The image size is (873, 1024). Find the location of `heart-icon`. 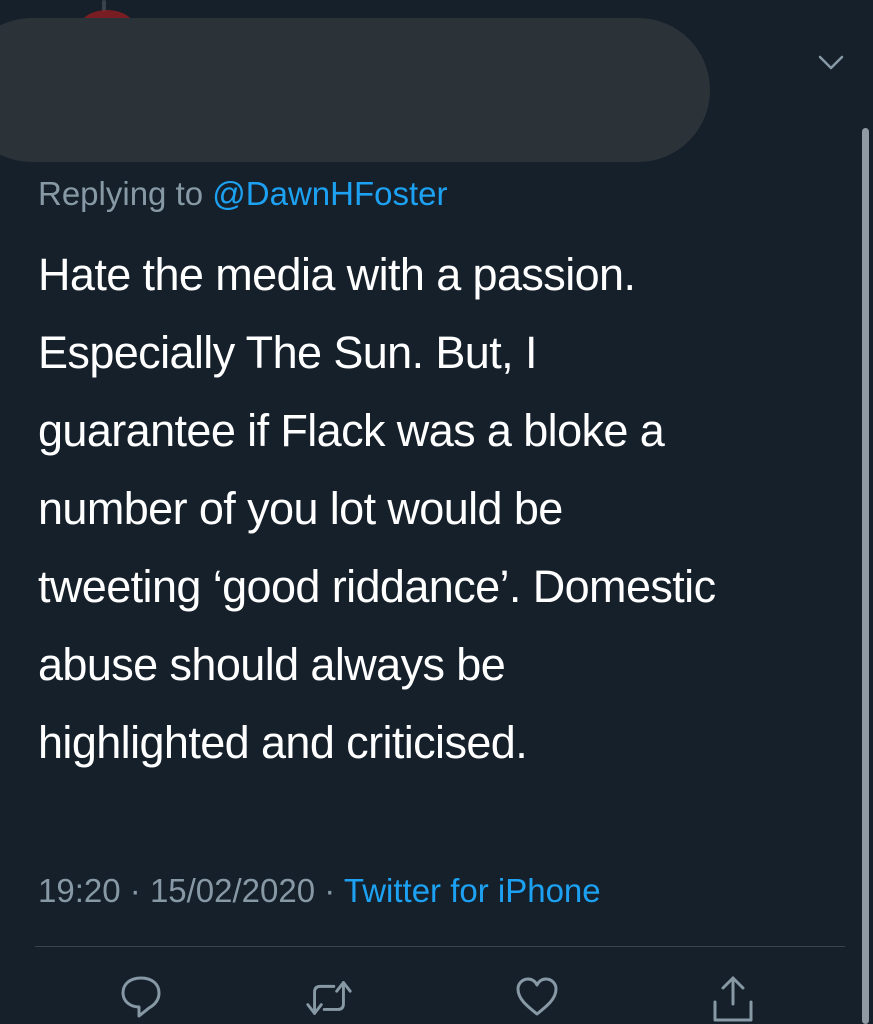

heart-icon is located at coordinates (537, 996).